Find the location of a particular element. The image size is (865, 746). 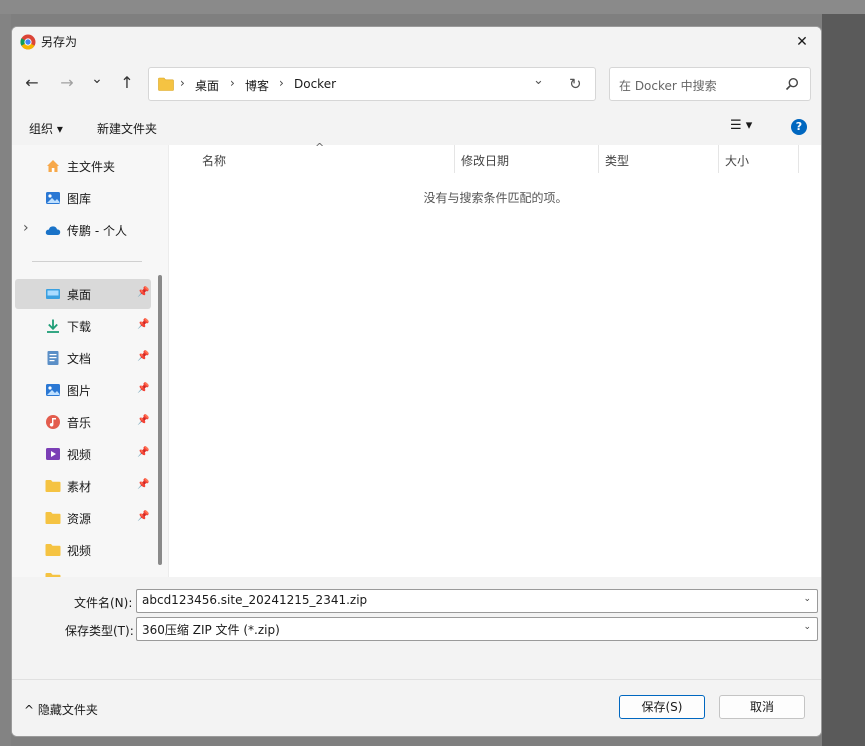

background-window-top is located at coordinates (432, 7).